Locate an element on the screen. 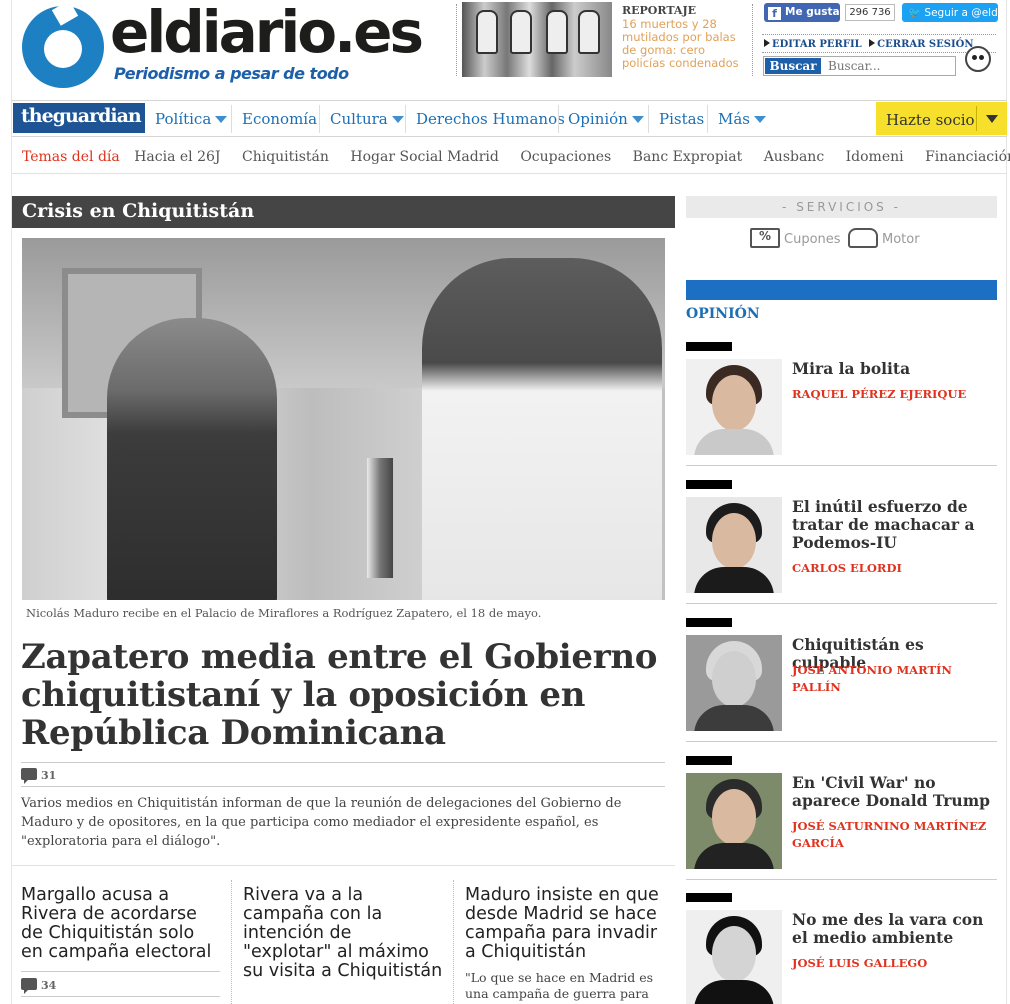 The image size is (1010, 1004). opinion-title: Mira la bolita is located at coordinates (894, 369).